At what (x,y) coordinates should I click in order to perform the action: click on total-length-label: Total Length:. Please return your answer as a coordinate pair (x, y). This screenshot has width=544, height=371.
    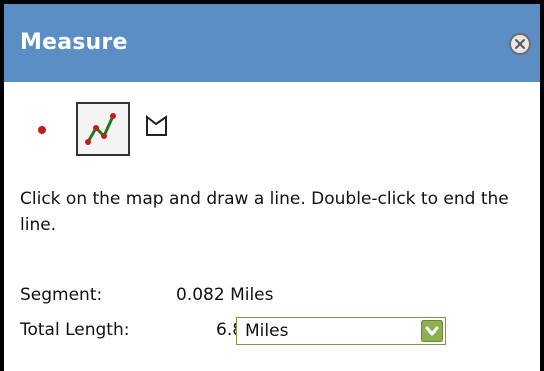
    Looking at the image, I should click on (75, 330).